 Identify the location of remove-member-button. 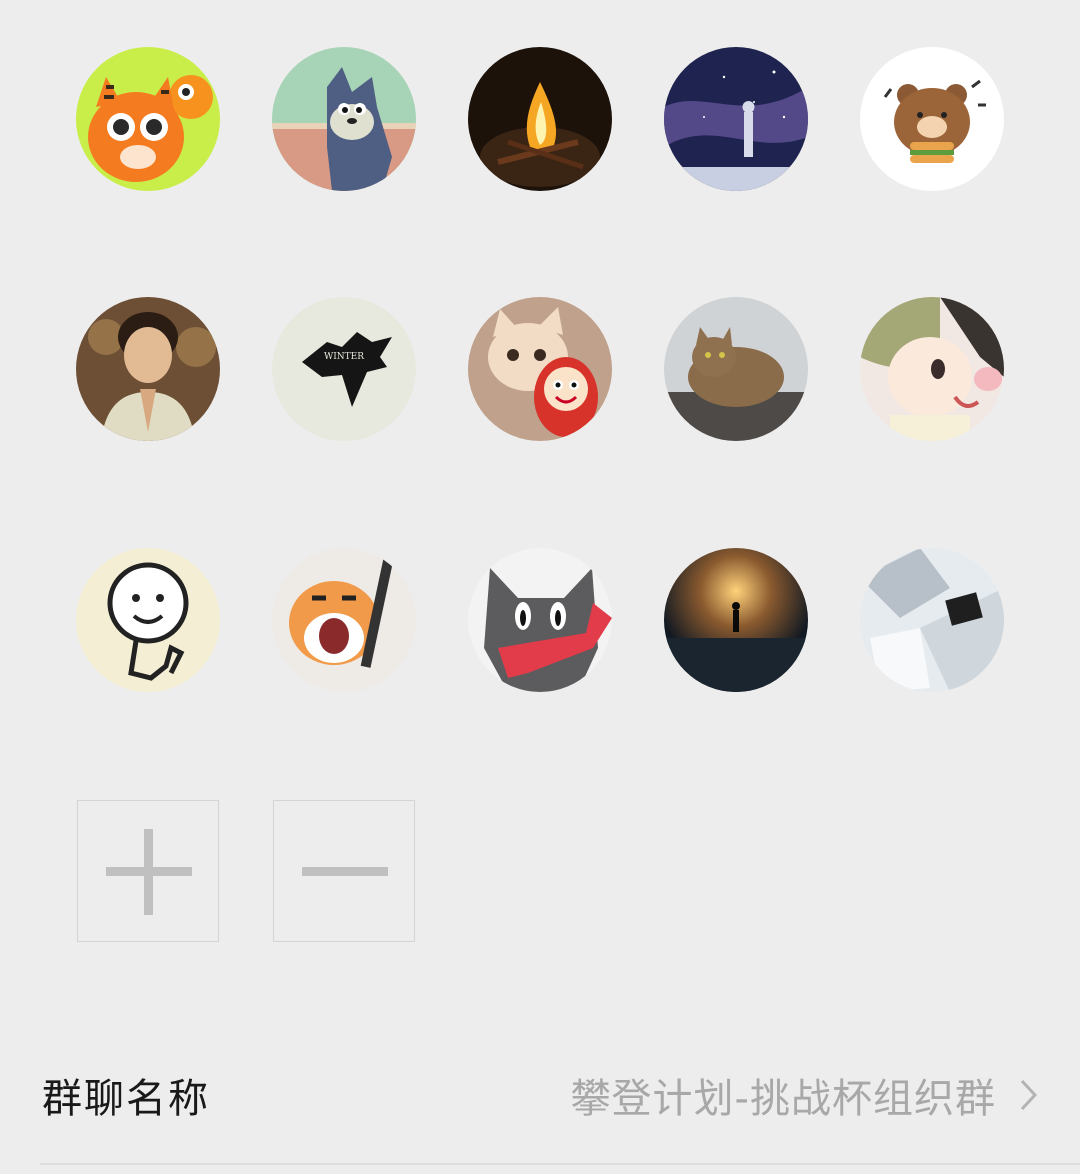
(344, 871).